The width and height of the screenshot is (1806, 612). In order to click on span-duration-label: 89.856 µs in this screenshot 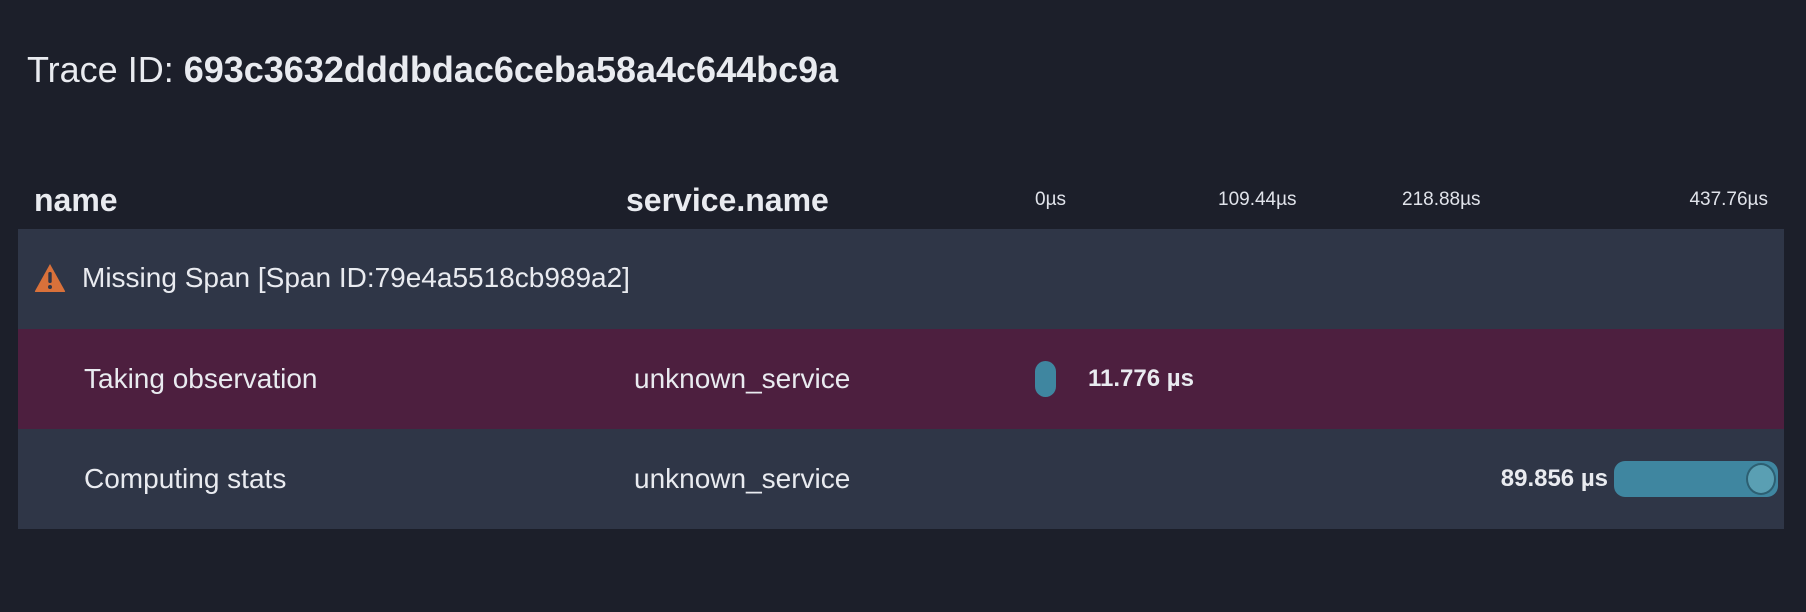, I will do `click(1554, 478)`.